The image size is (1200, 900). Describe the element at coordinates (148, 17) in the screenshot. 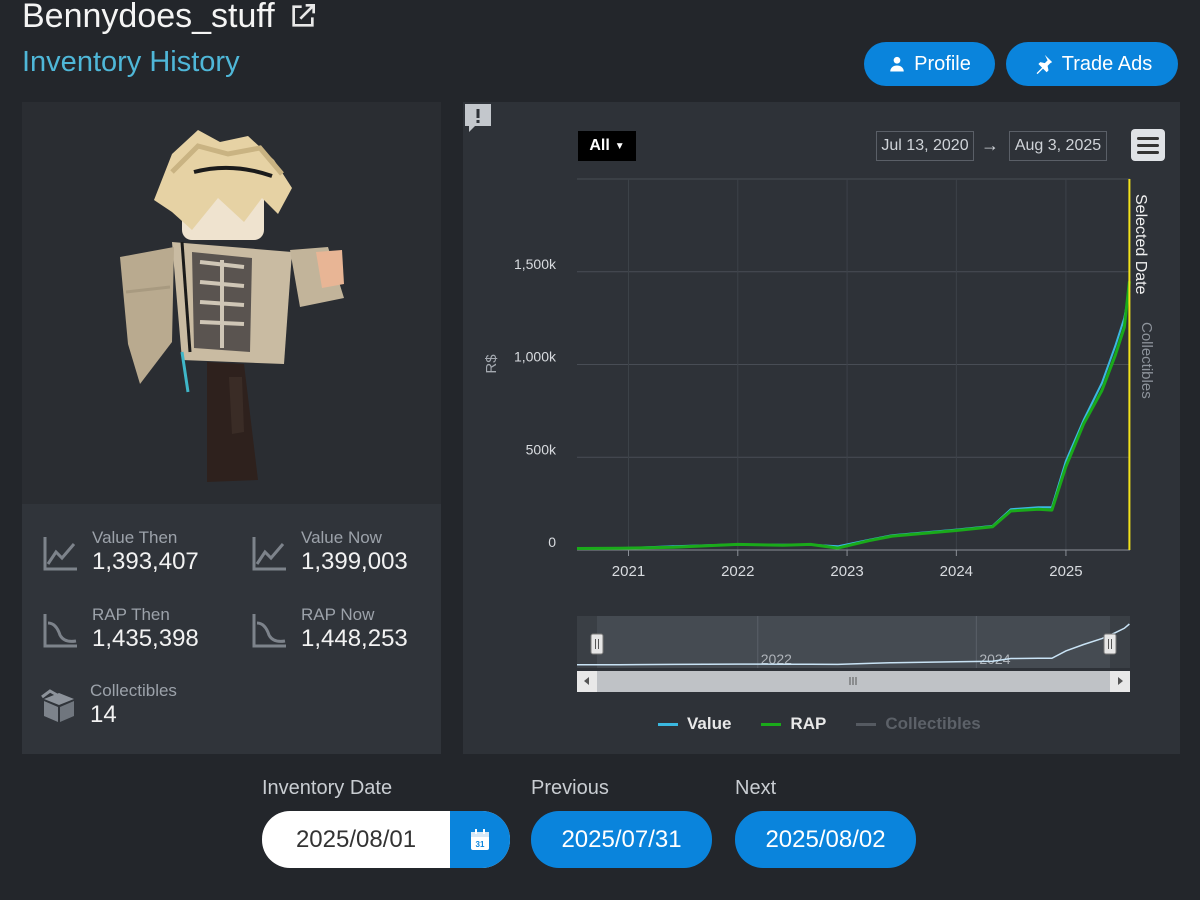

I see `username-text: Bennydoes_stuff` at that location.